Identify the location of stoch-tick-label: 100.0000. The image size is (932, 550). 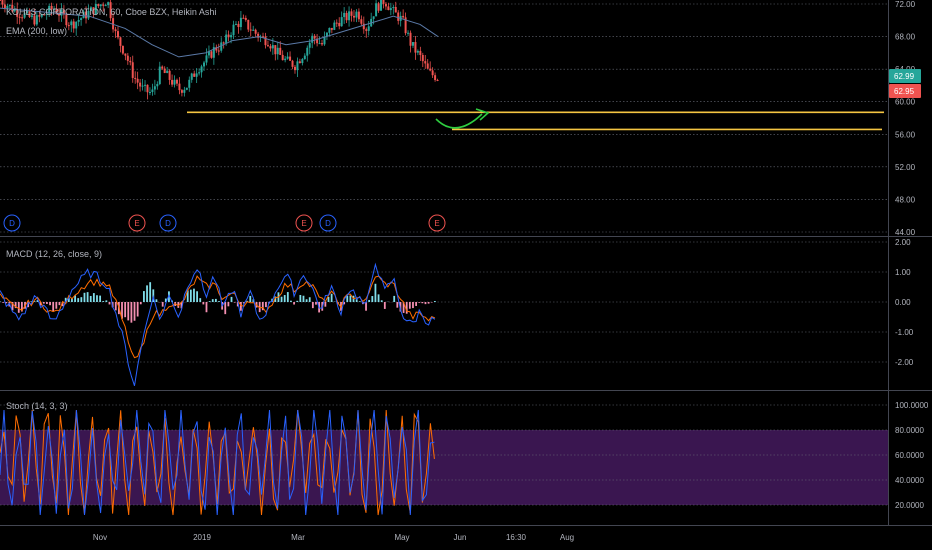
(912, 405).